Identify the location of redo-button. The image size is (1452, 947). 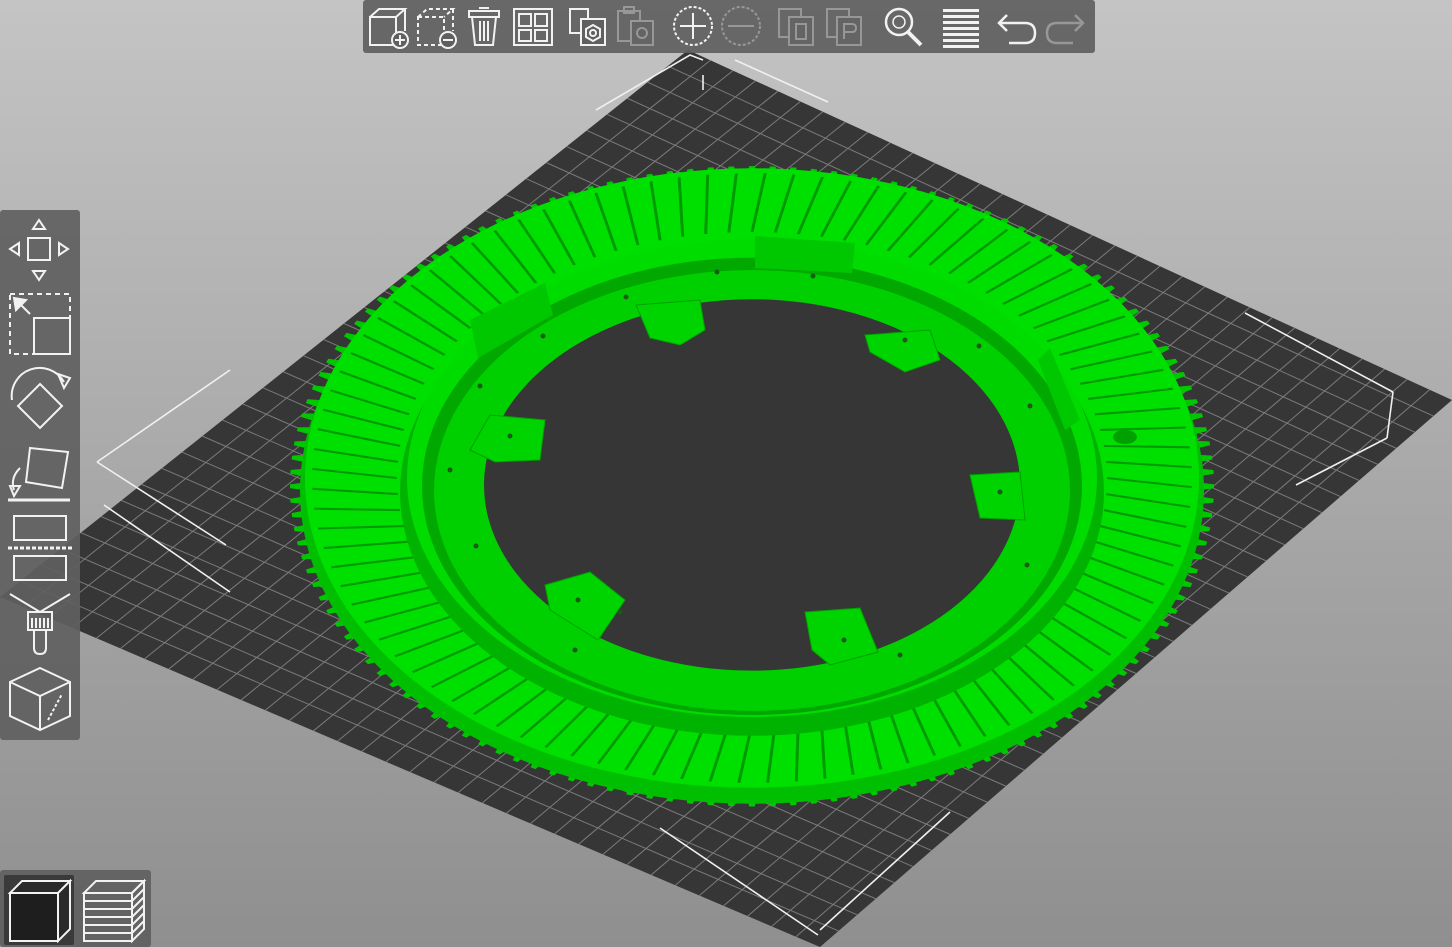
(1065, 27).